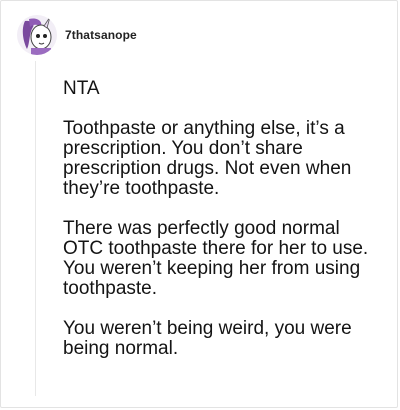 Image resolution: width=400 pixels, height=410 pixels. I want to click on comment-header: 7thatsanope, so click(77, 35).